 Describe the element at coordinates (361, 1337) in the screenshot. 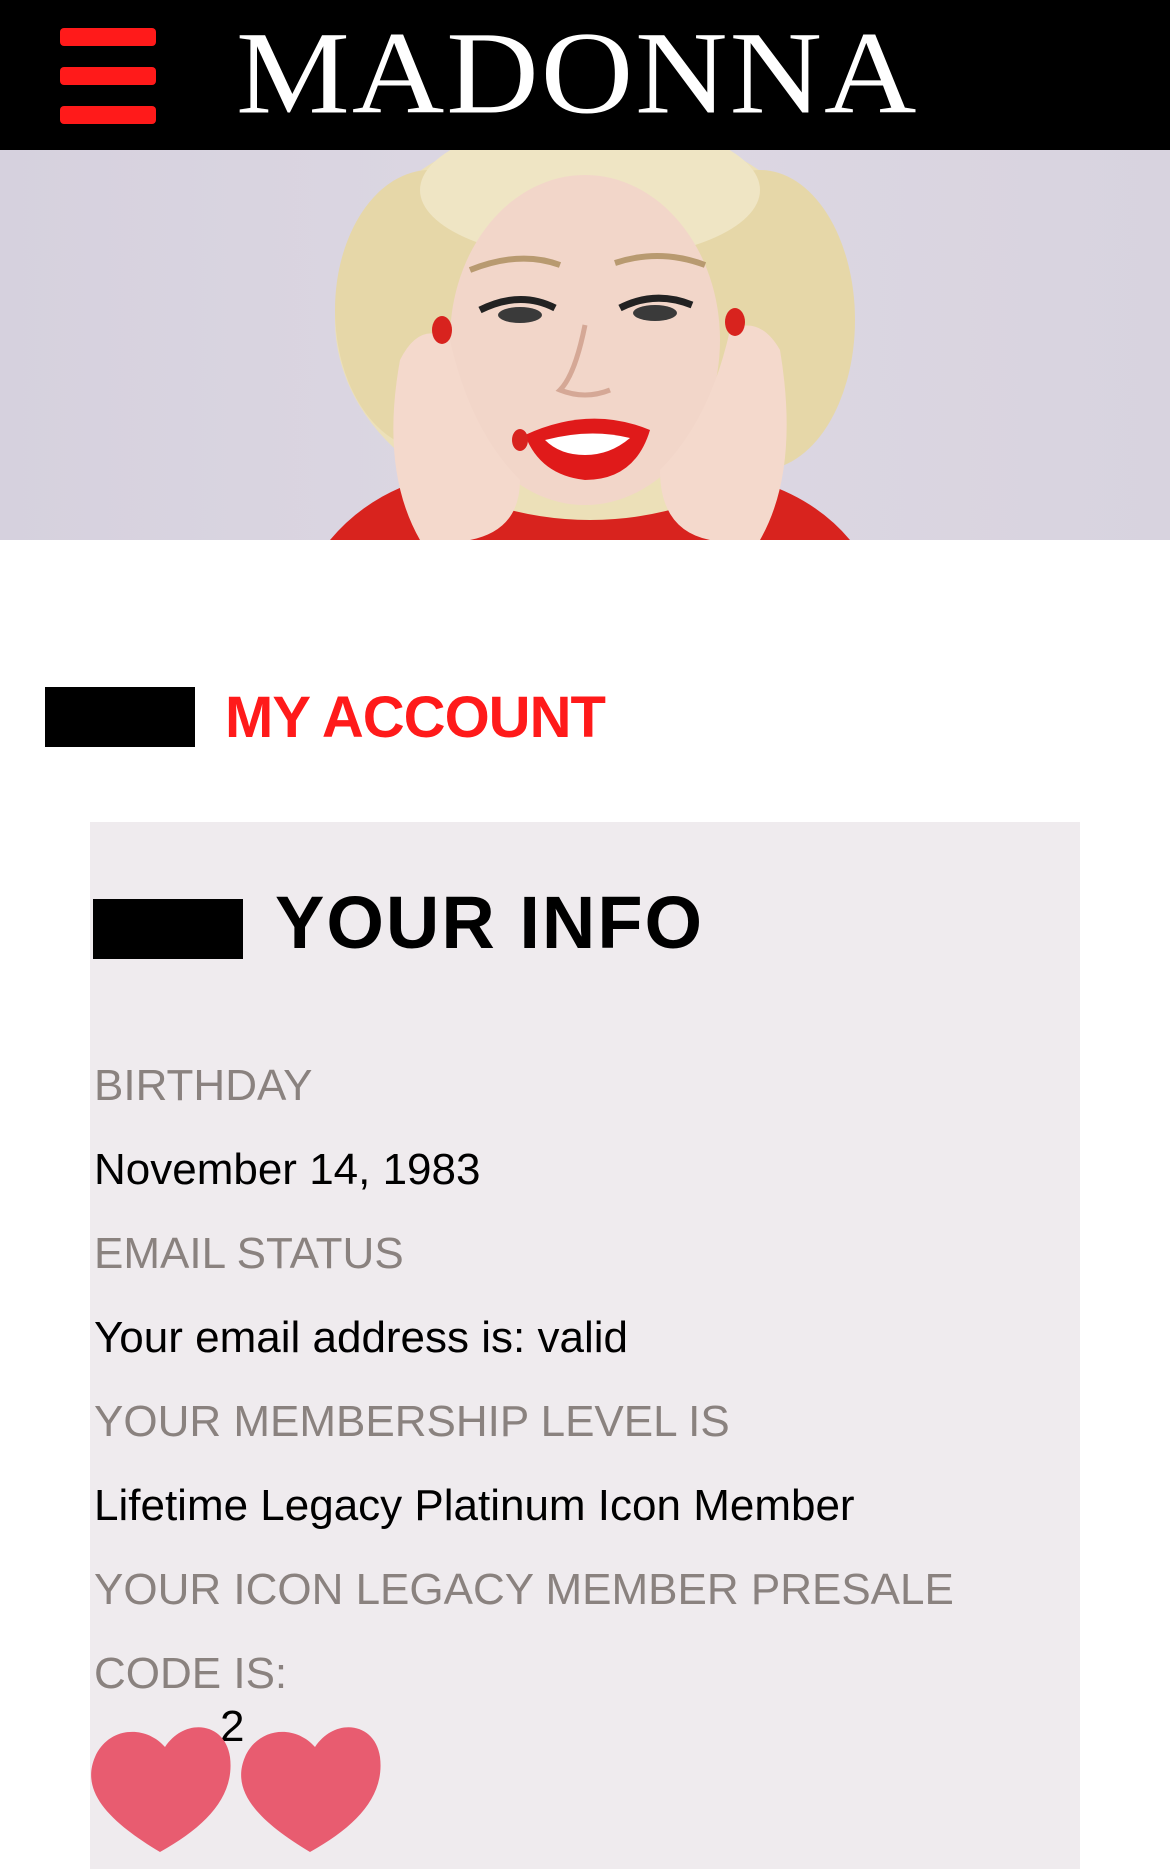

I see `email-status-value: Your email address is: valid` at that location.